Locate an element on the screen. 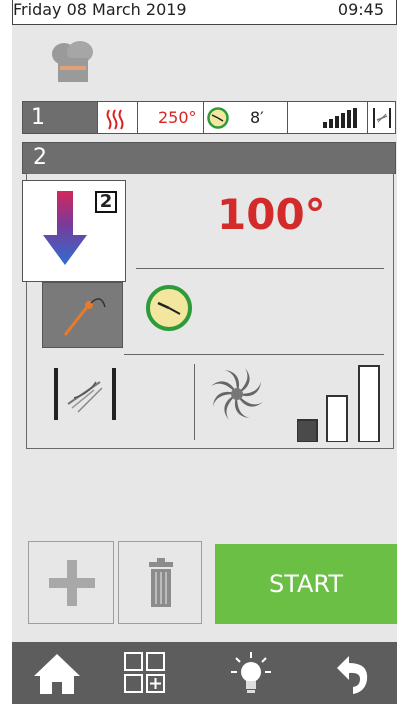  step-1-duration: 8′ is located at coordinates (257, 117).